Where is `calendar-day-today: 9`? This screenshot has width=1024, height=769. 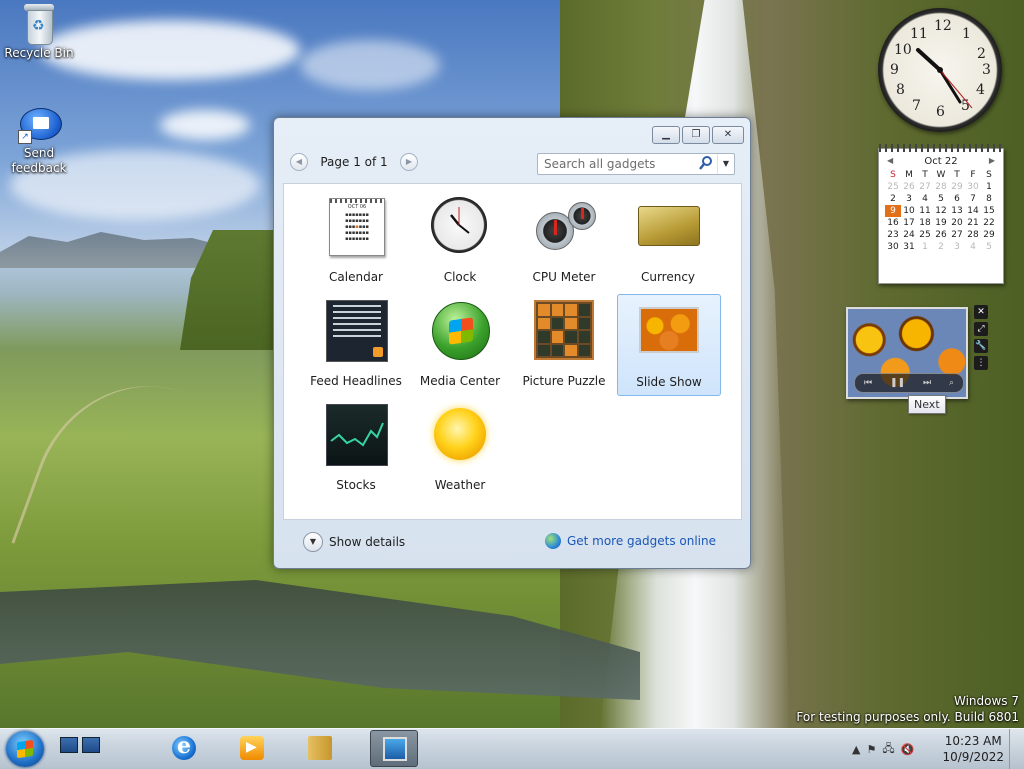 calendar-day-today: 9 is located at coordinates (893, 211).